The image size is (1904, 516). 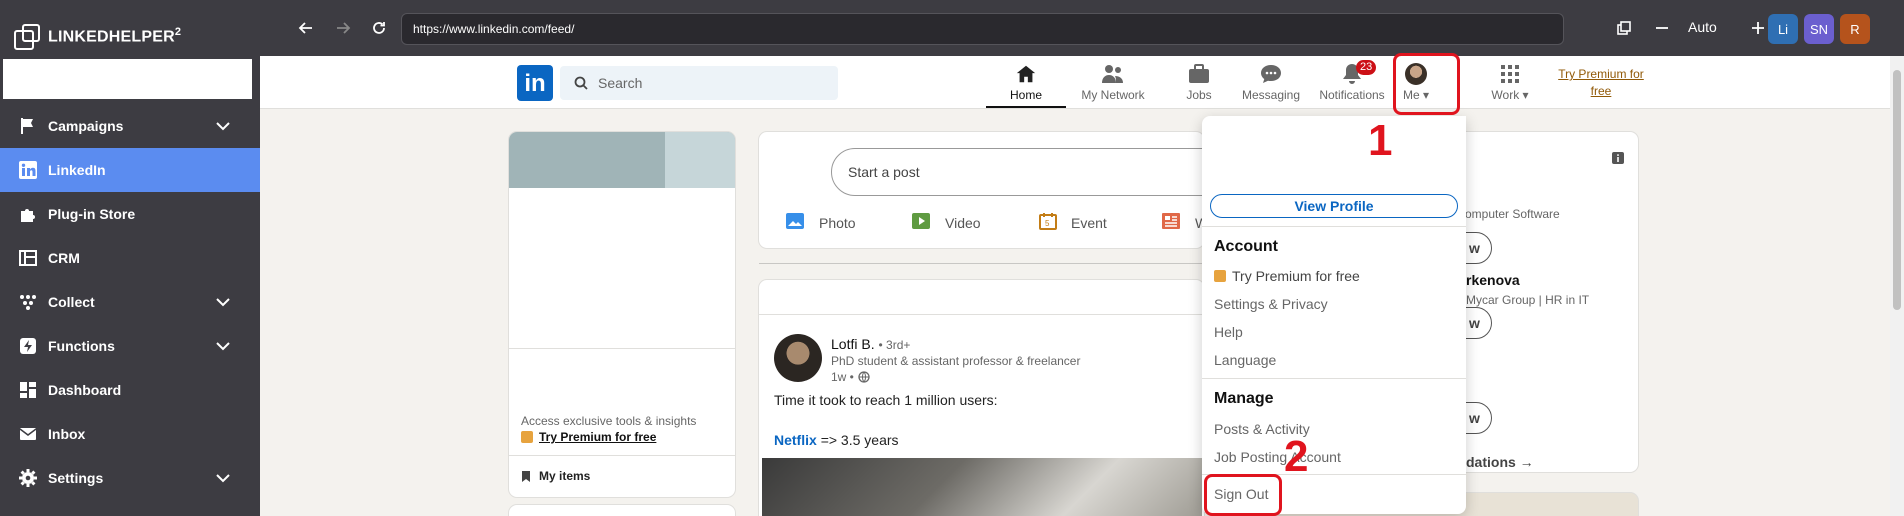 What do you see at coordinates (1244, 398) in the screenshot?
I see `manage-heading: Manage` at bounding box center [1244, 398].